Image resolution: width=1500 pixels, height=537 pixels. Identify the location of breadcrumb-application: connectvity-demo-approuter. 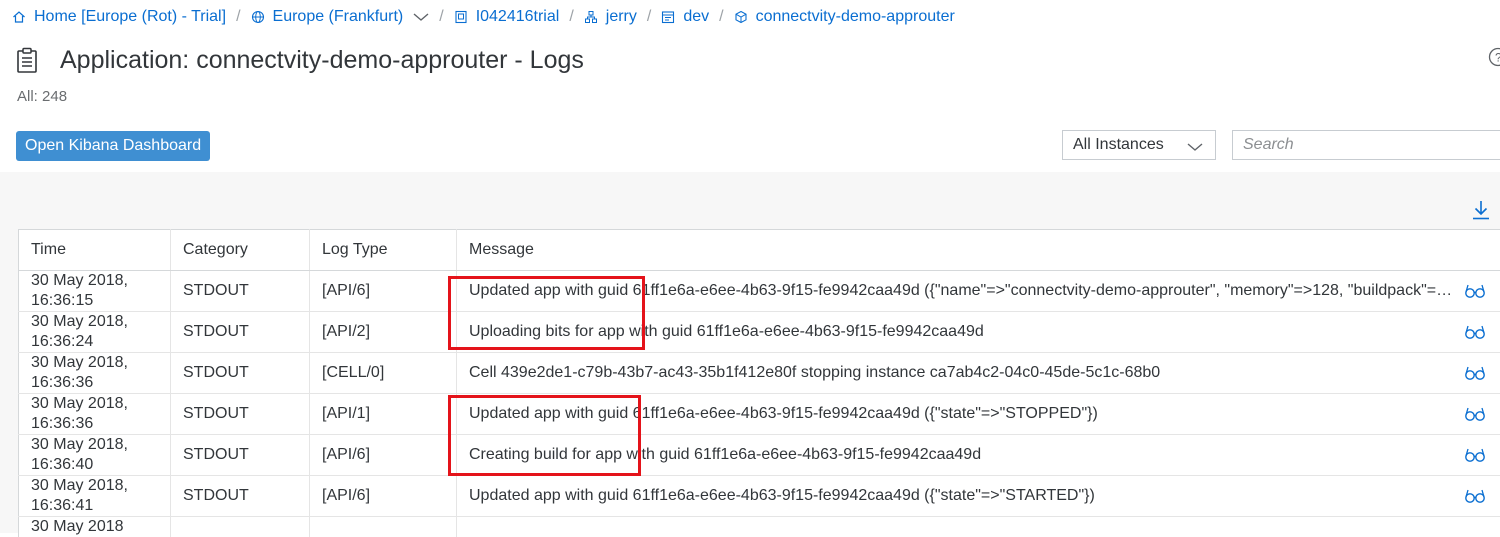
(844, 17).